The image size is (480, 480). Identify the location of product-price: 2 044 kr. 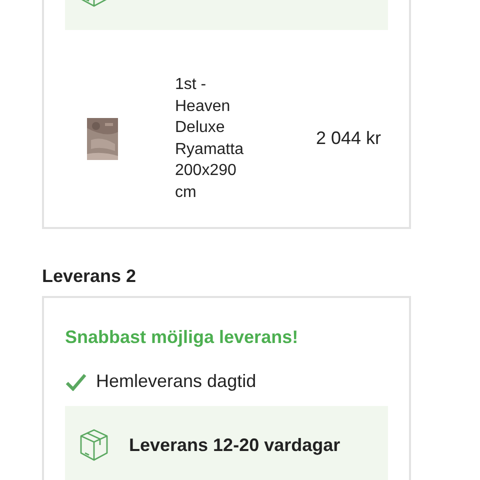
(349, 138).